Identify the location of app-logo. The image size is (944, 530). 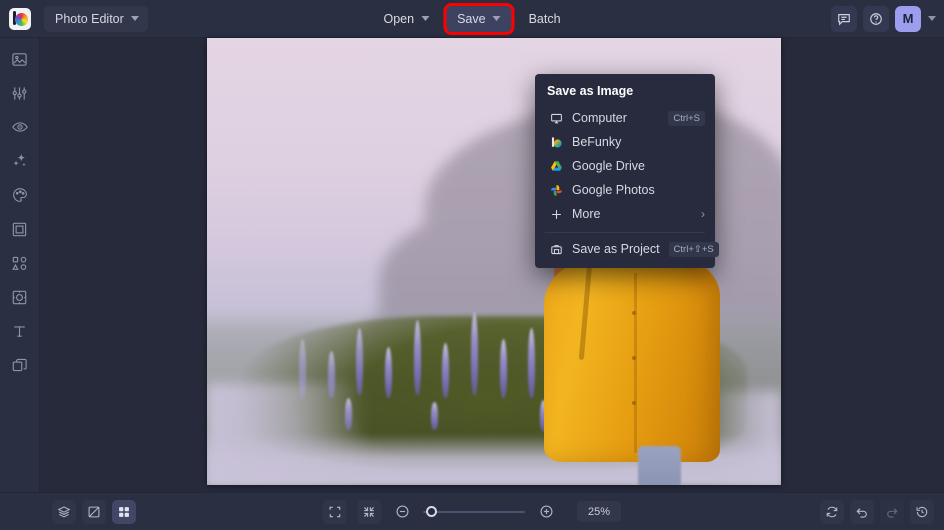
(20, 19).